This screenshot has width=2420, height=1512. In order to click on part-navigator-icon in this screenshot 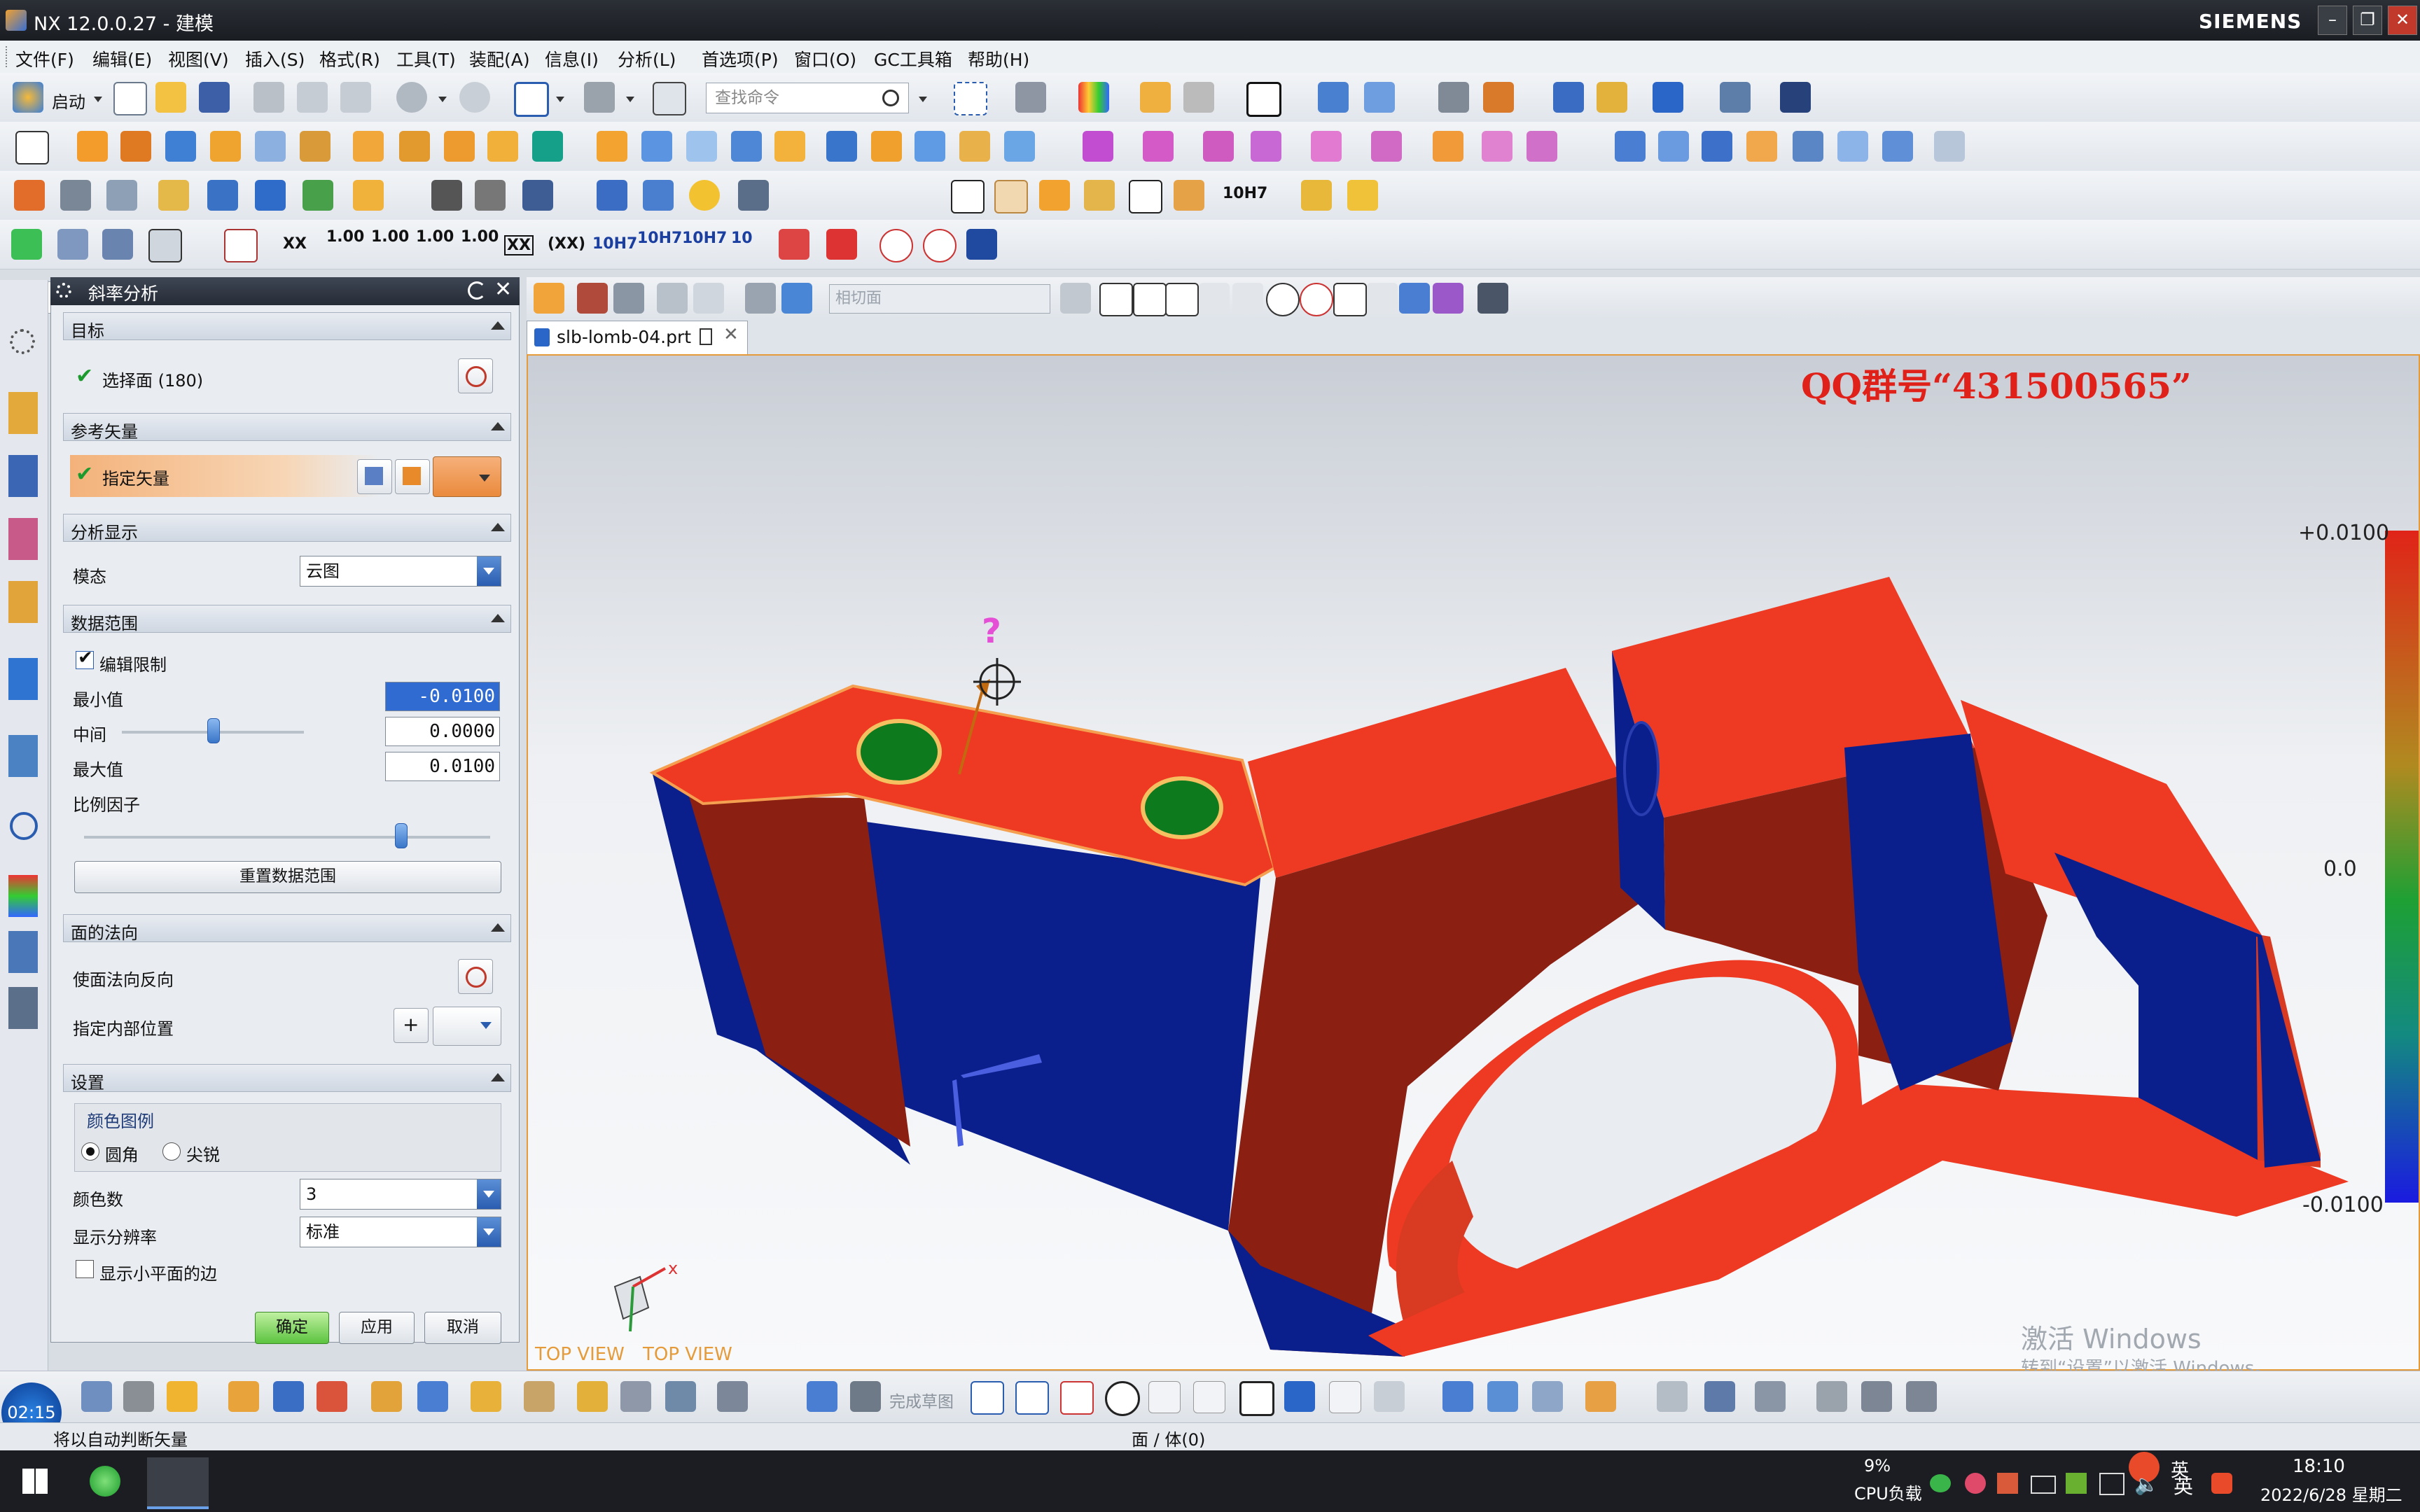, I will do `click(23, 413)`.